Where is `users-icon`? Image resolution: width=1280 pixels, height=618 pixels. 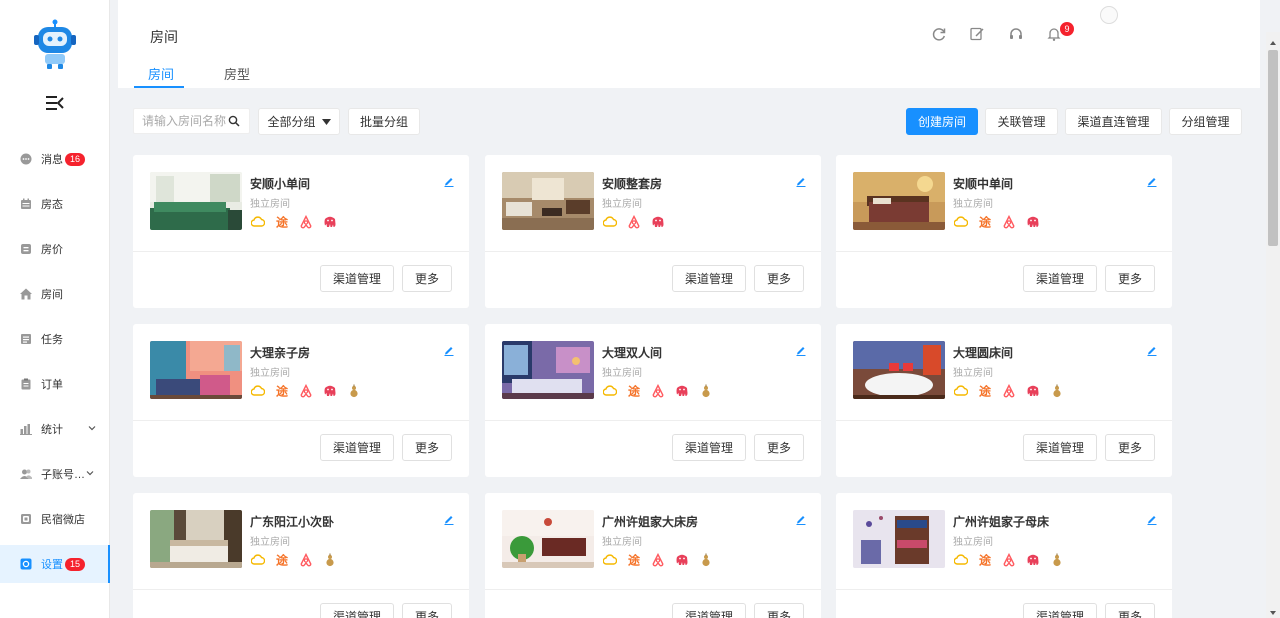
users-icon is located at coordinates (26, 474).